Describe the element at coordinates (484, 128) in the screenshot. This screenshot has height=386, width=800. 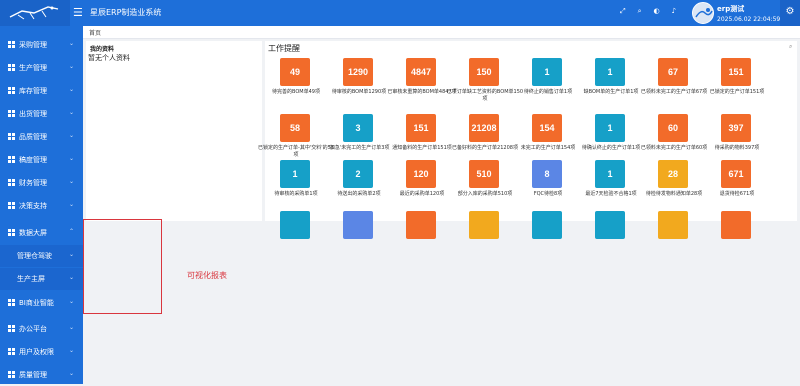
I see `tile-count: 21208` at that location.